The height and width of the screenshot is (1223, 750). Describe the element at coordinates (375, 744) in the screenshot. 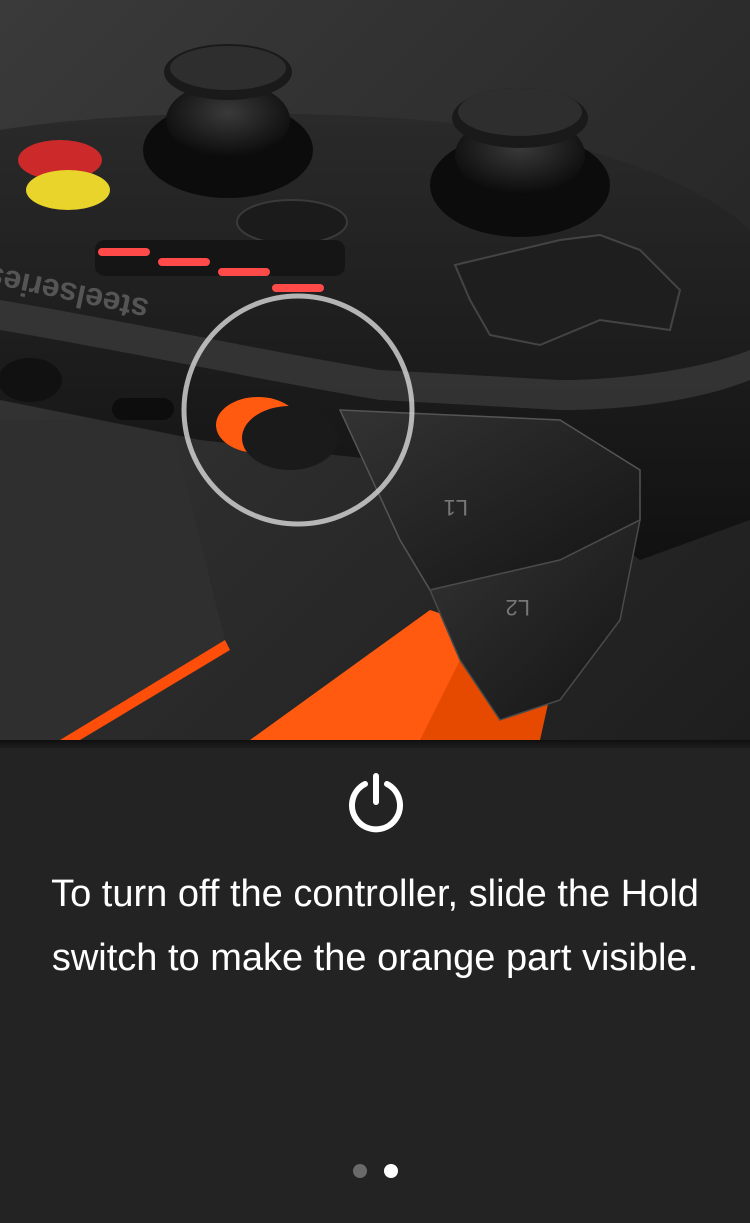

I see `image-divider` at that location.